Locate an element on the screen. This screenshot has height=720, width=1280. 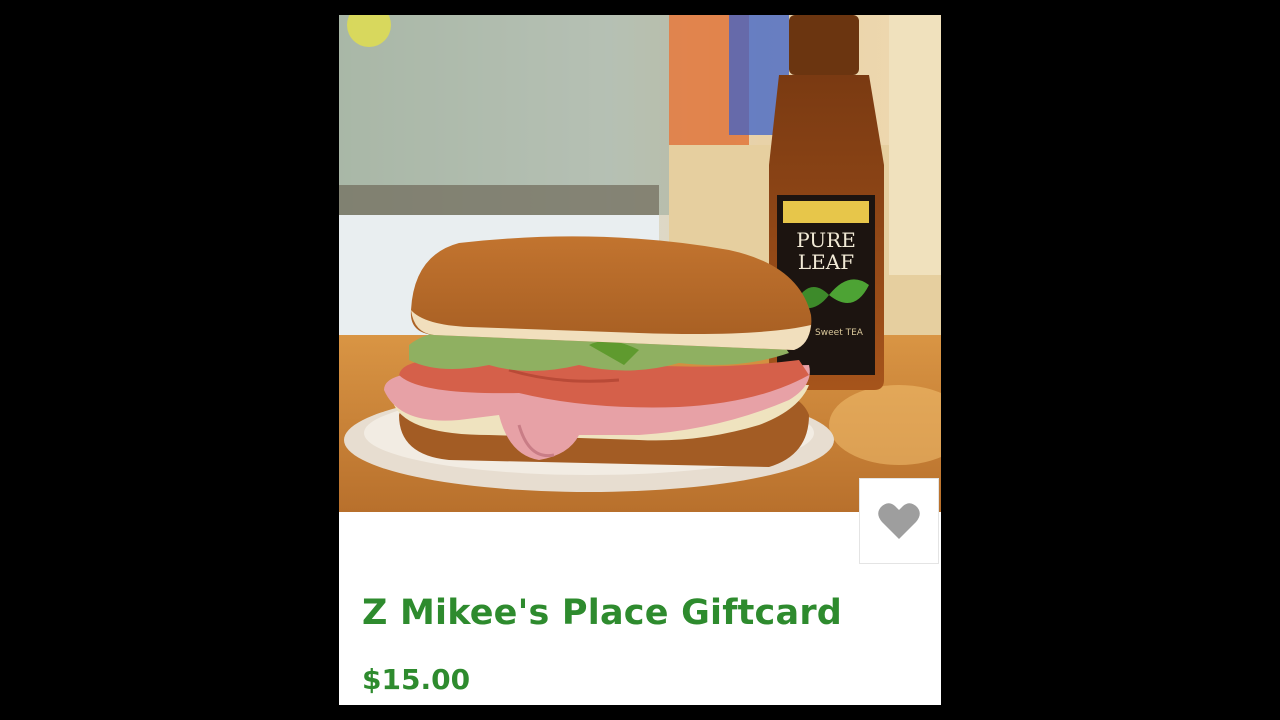
svg-text: Sweet TEA is located at coordinates (839, 333).